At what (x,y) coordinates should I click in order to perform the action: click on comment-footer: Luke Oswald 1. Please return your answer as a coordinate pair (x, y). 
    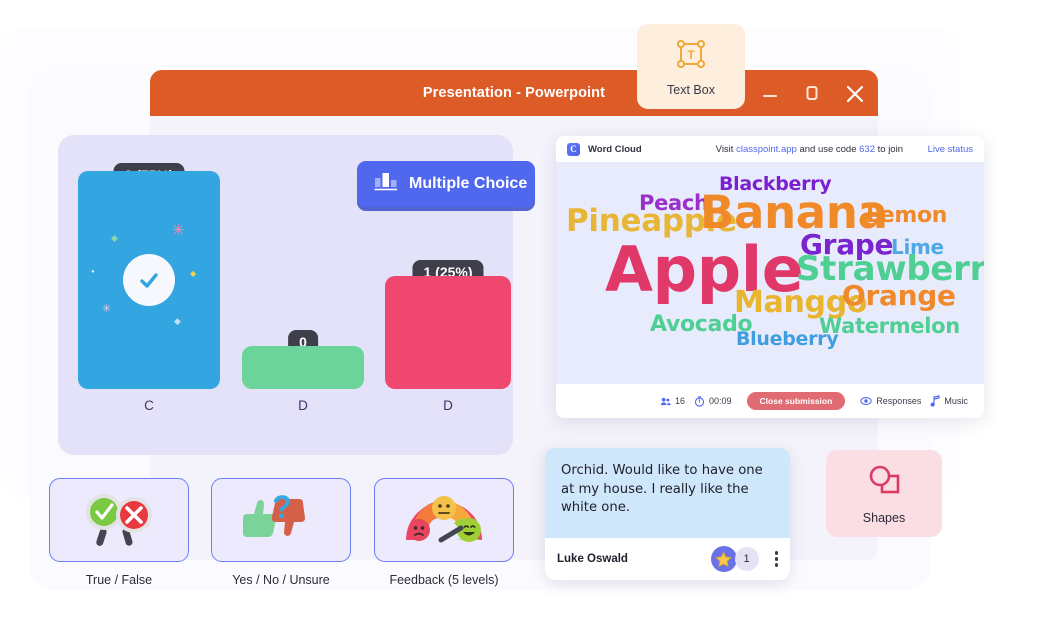
    Looking at the image, I should click on (667, 559).